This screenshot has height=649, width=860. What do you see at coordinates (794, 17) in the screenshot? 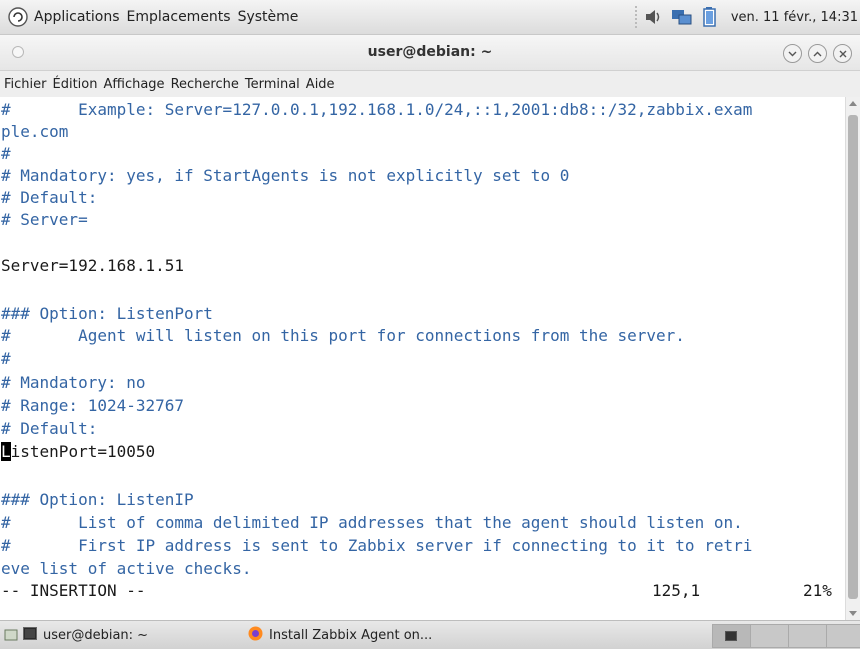
I see `clock: ven. 11 févr., 14:31` at bounding box center [794, 17].